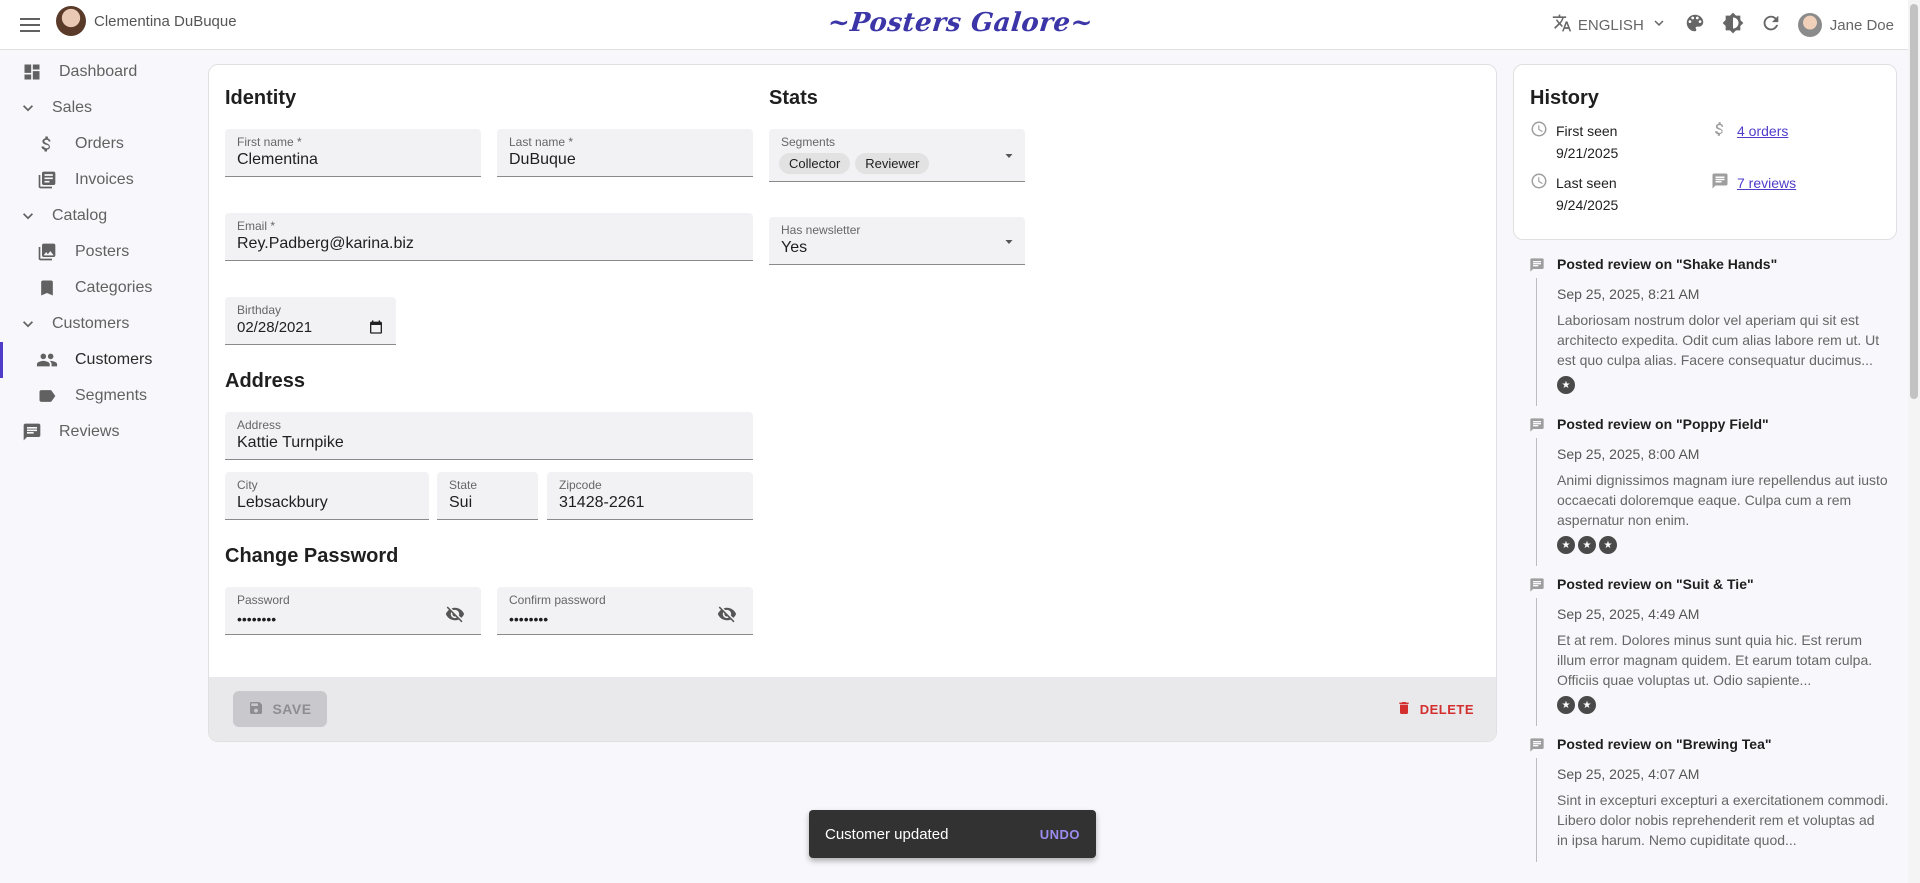  What do you see at coordinates (310, 321) in the screenshot?
I see `birthday-field: Birthday 02/28/2021` at bounding box center [310, 321].